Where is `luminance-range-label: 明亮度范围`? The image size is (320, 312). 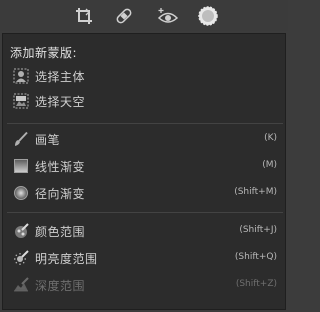
luminance-range-label: 明亮度范围 is located at coordinates (66, 259).